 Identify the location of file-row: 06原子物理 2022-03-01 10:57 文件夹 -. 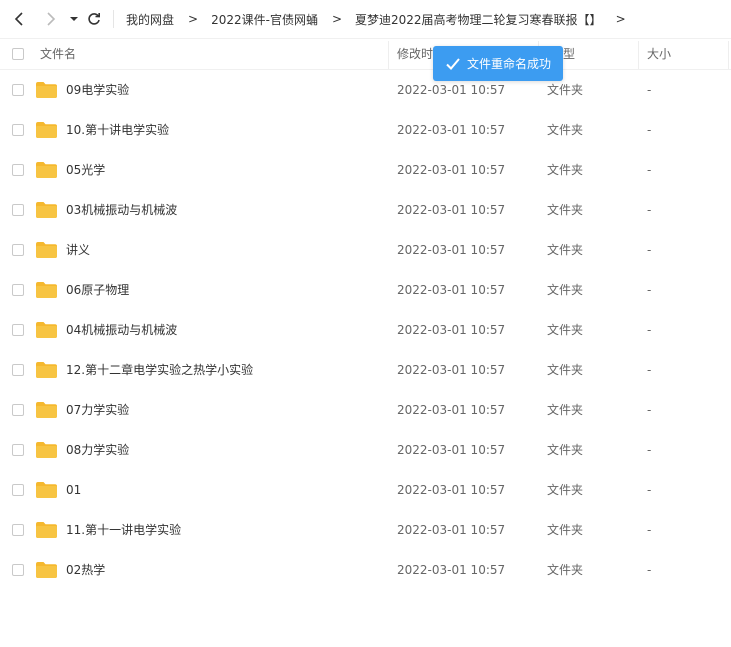
(365, 290).